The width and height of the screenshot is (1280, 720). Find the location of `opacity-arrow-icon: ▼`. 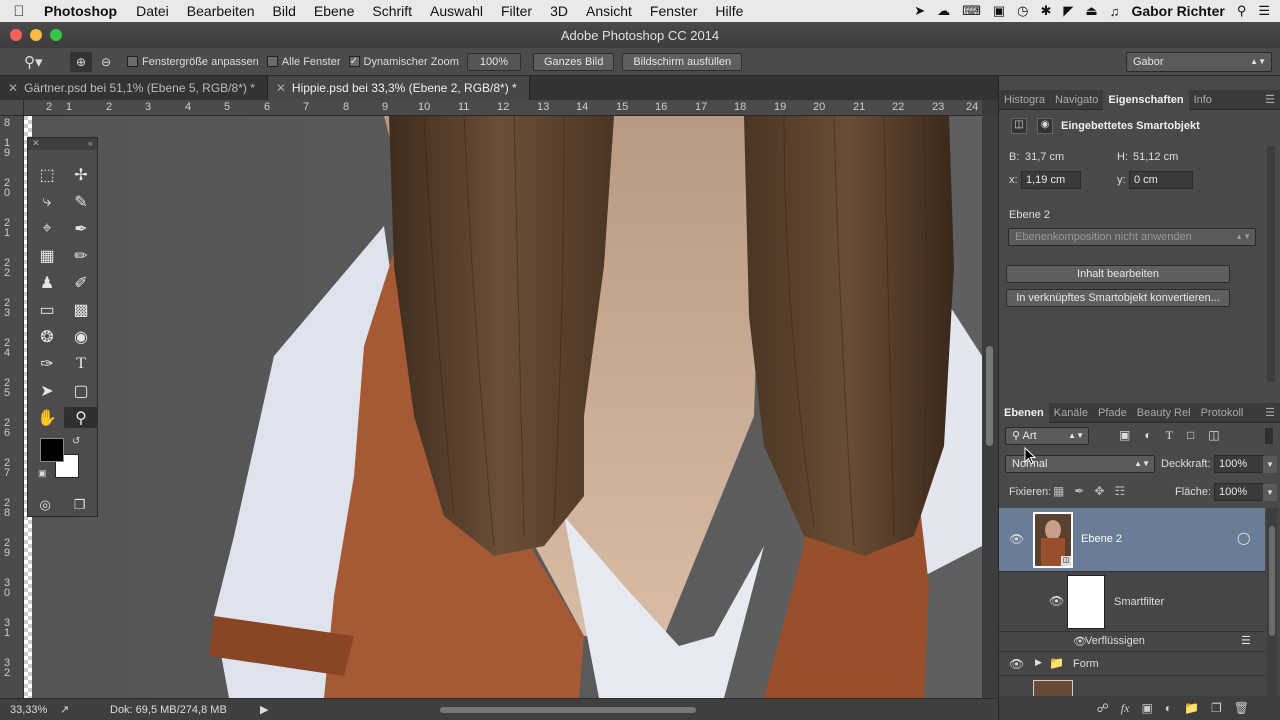

opacity-arrow-icon: ▼ is located at coordinates (1270, 464).